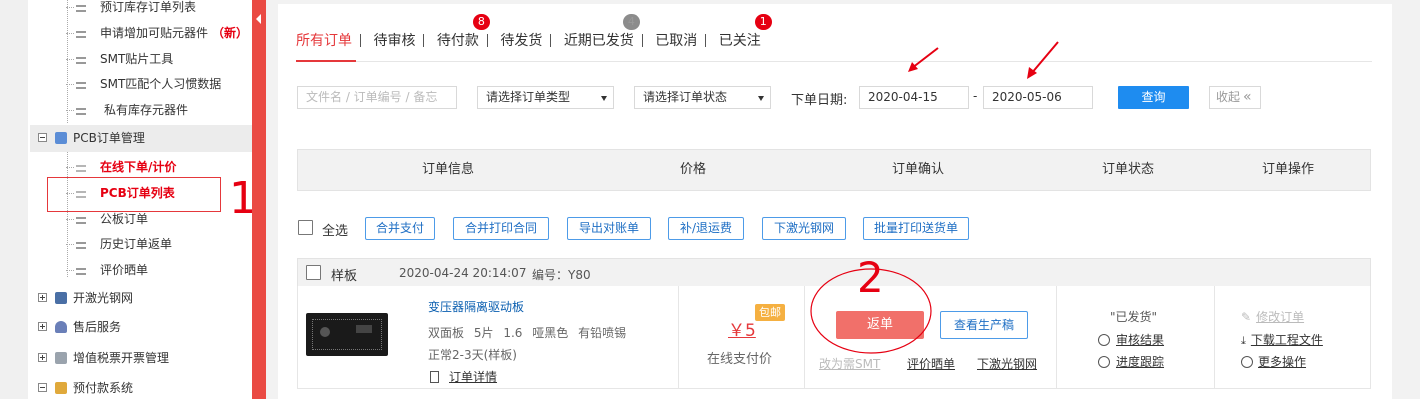 This screenshot has height=399, width=1420. Describe the element at coordinates (377, 97) in the screenshot. I see `keyword-search-input: 文件名 / 订单编号 / 备忘` at that location.